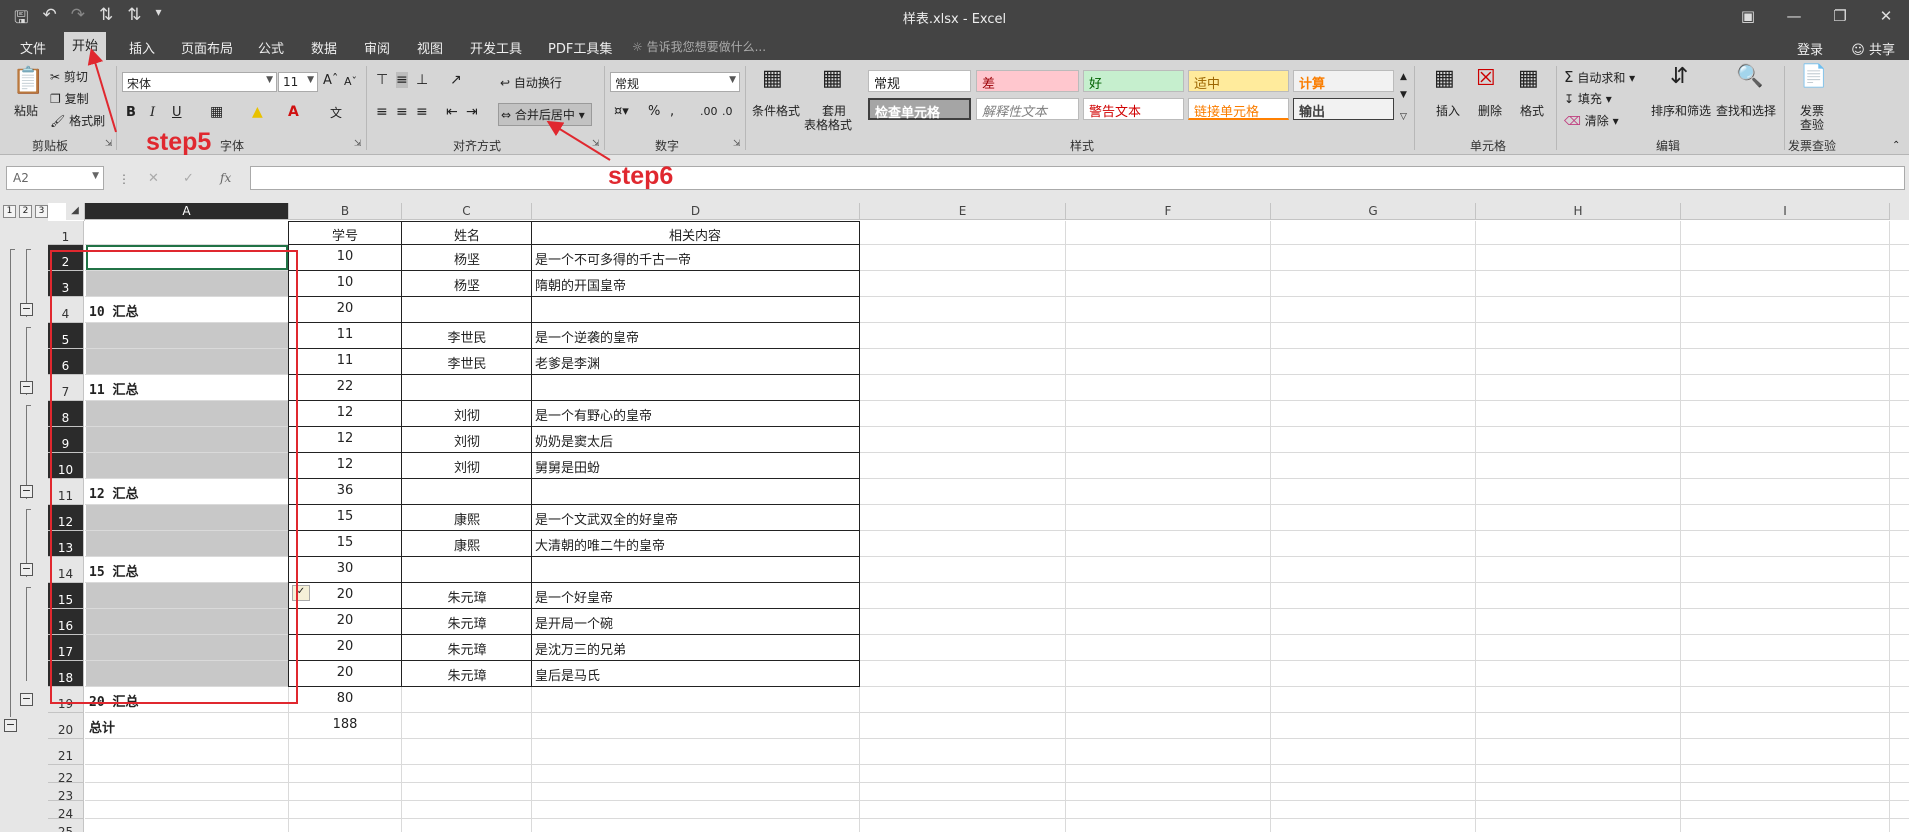  I want to click on align-bottom-icon: ⊥, so click(422, 80).